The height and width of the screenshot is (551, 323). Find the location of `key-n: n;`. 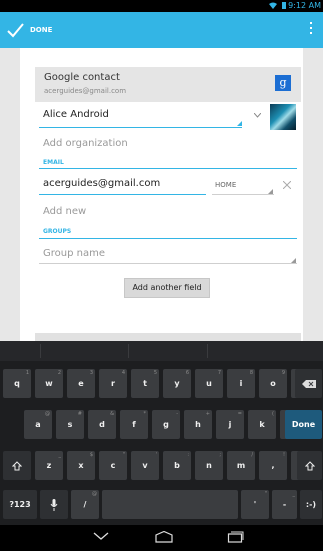

key-n: n; is located at coordinates (209, 465).